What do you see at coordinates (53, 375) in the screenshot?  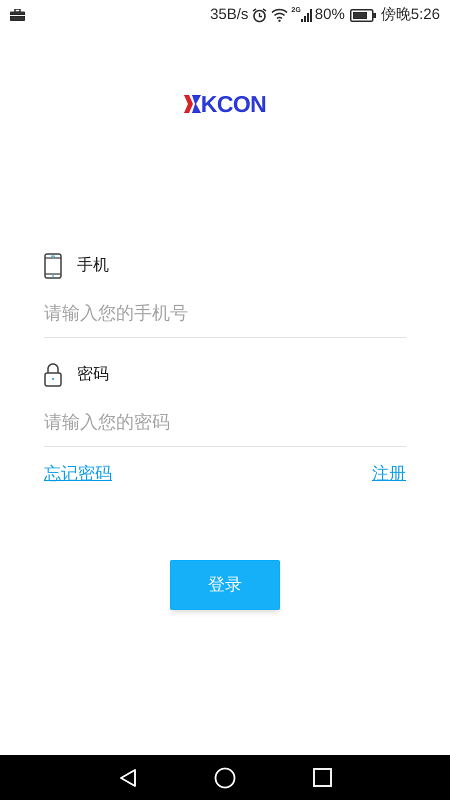 I see `lock-icon` at bounding box center [53, 375].